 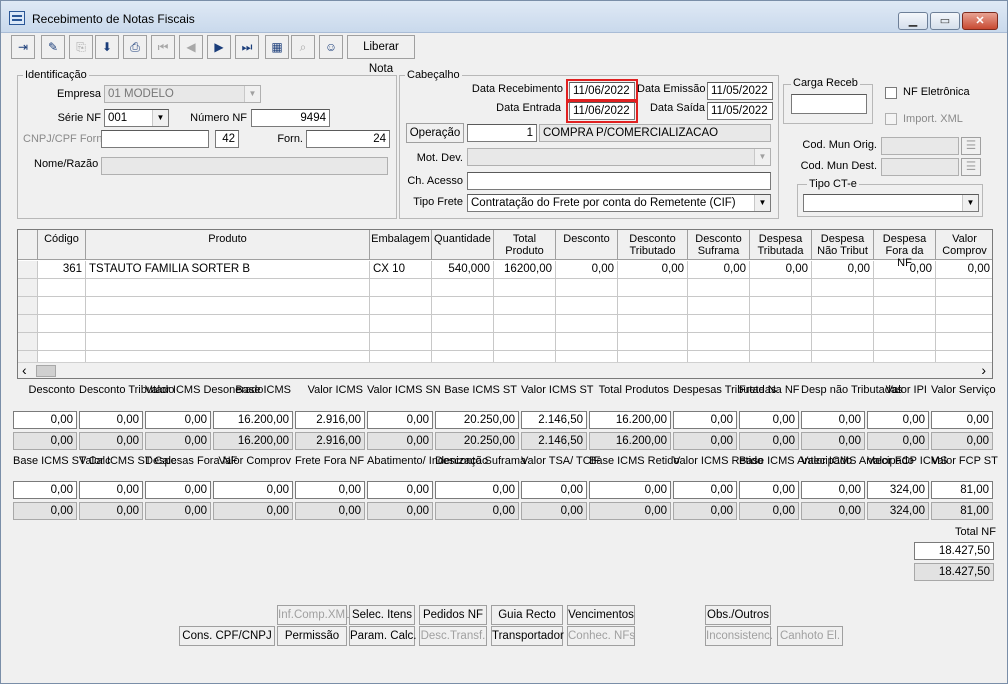 What do you see at coordinates (312, 636) in the screenshot?
I see `permissao-button: Permissão` at bounding box center [312, 636].